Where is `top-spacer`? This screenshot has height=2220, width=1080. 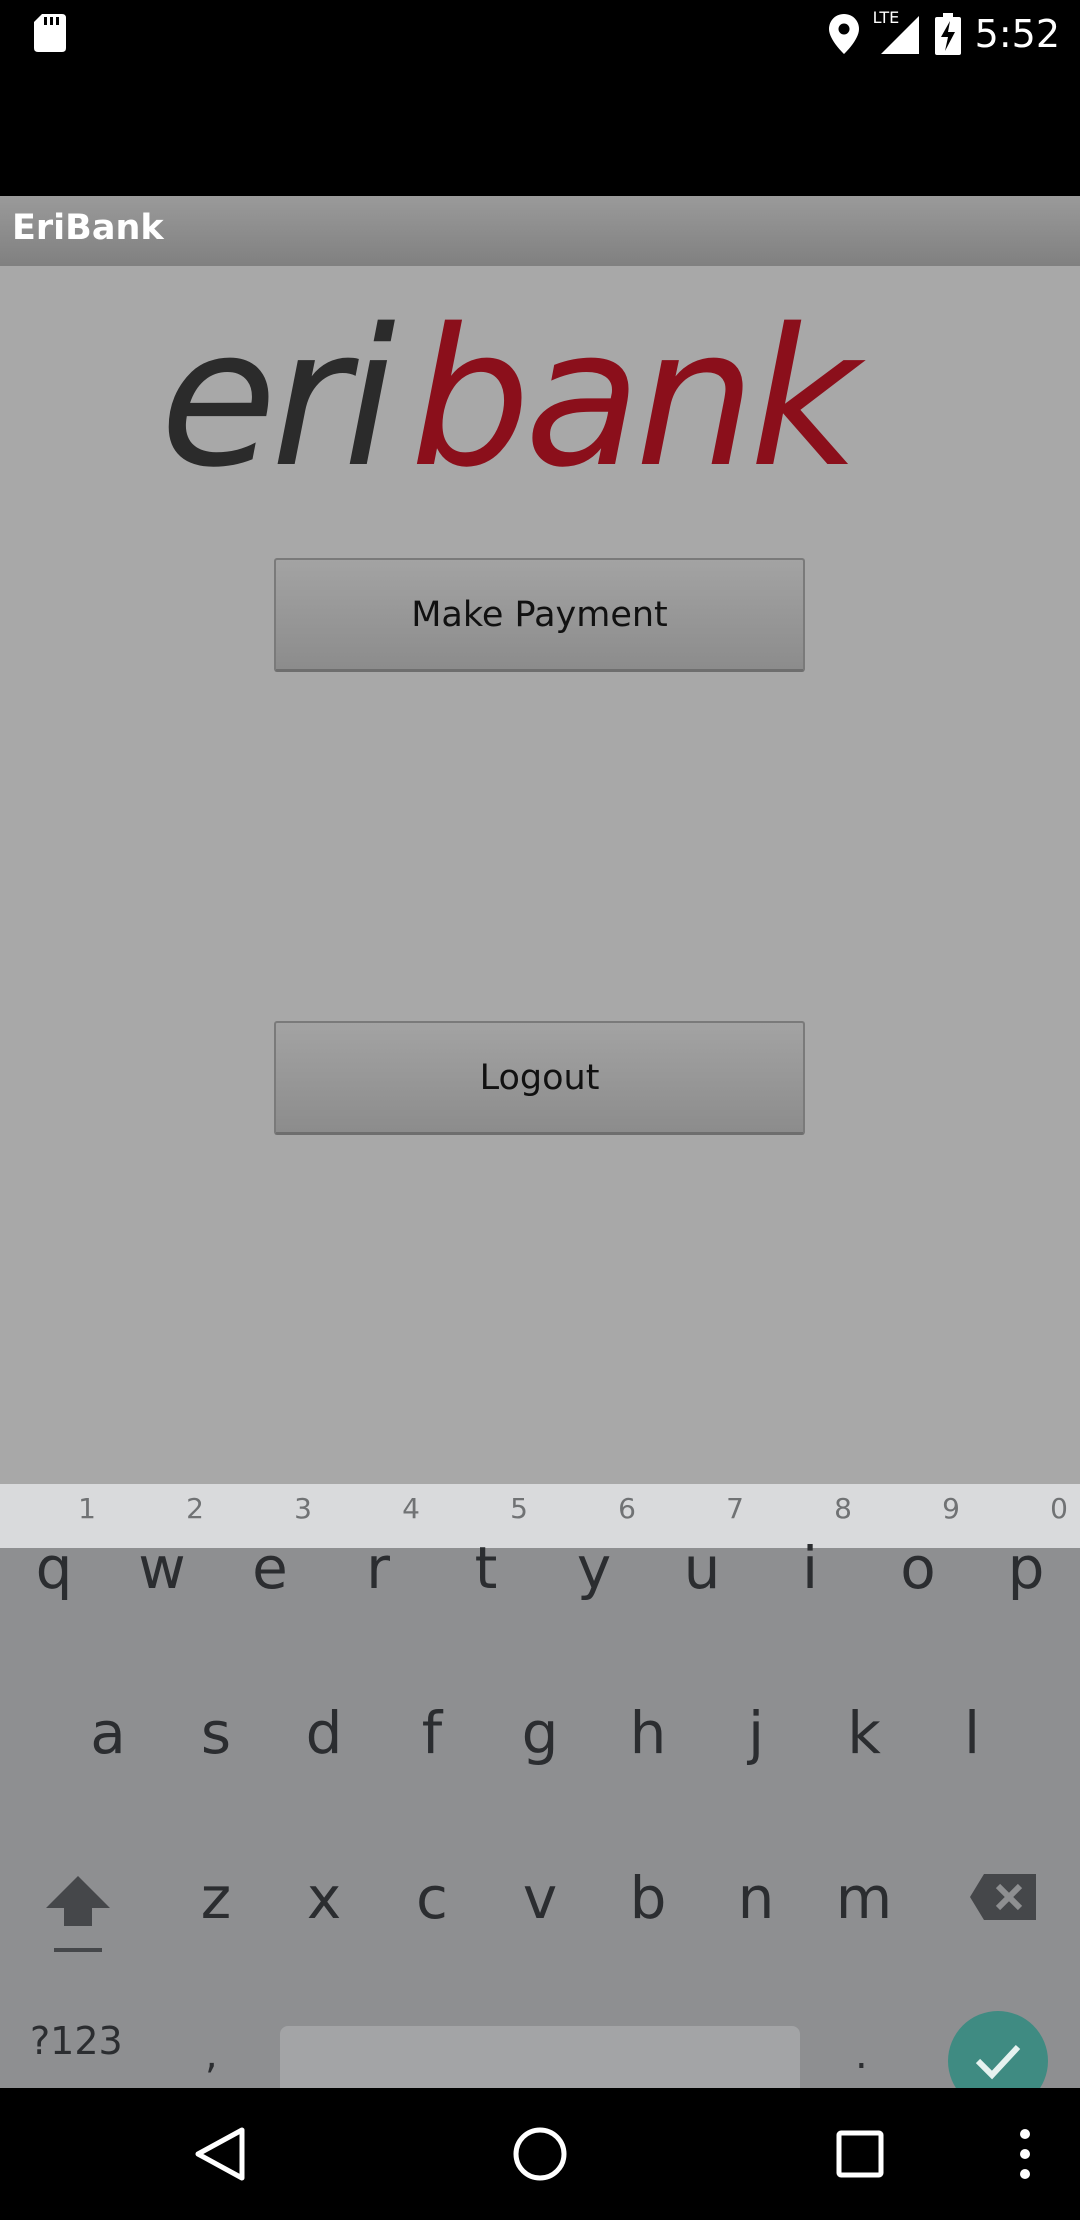
top-spacer is located at coordinates (540, 132).